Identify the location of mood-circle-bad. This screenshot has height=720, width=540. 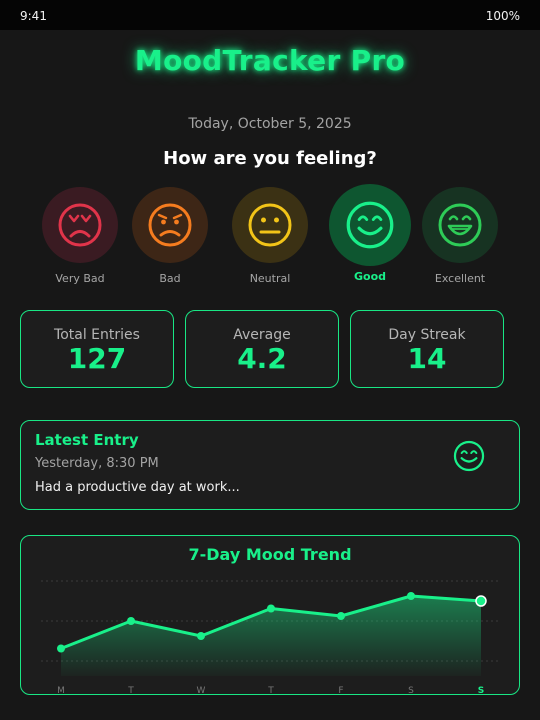
(170, 225).